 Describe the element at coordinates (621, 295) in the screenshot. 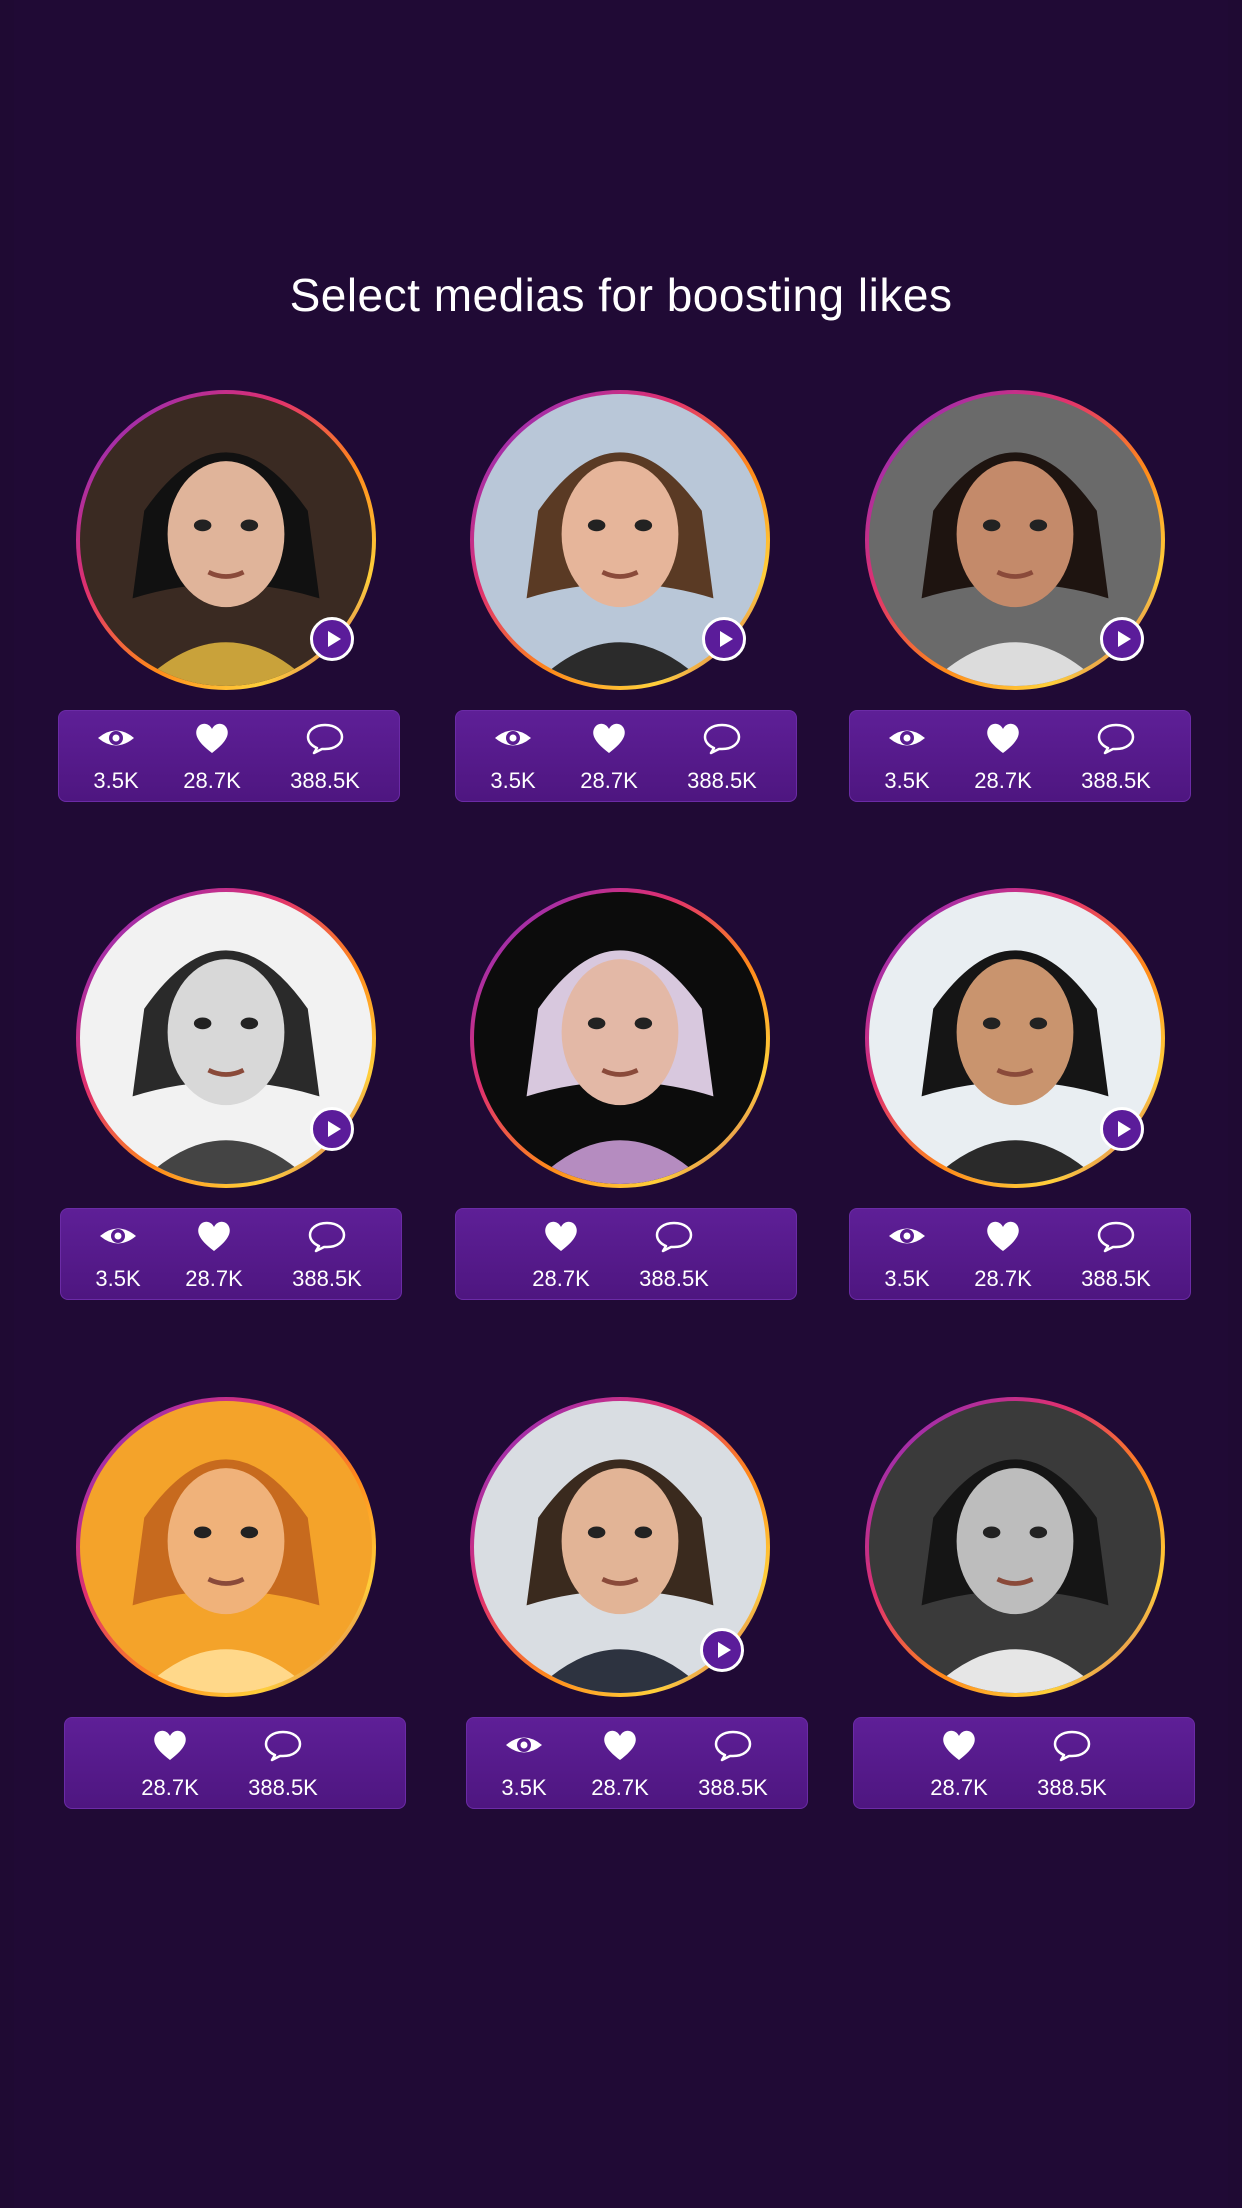

I see `page-title: Select medias for boosting likes` at that location.